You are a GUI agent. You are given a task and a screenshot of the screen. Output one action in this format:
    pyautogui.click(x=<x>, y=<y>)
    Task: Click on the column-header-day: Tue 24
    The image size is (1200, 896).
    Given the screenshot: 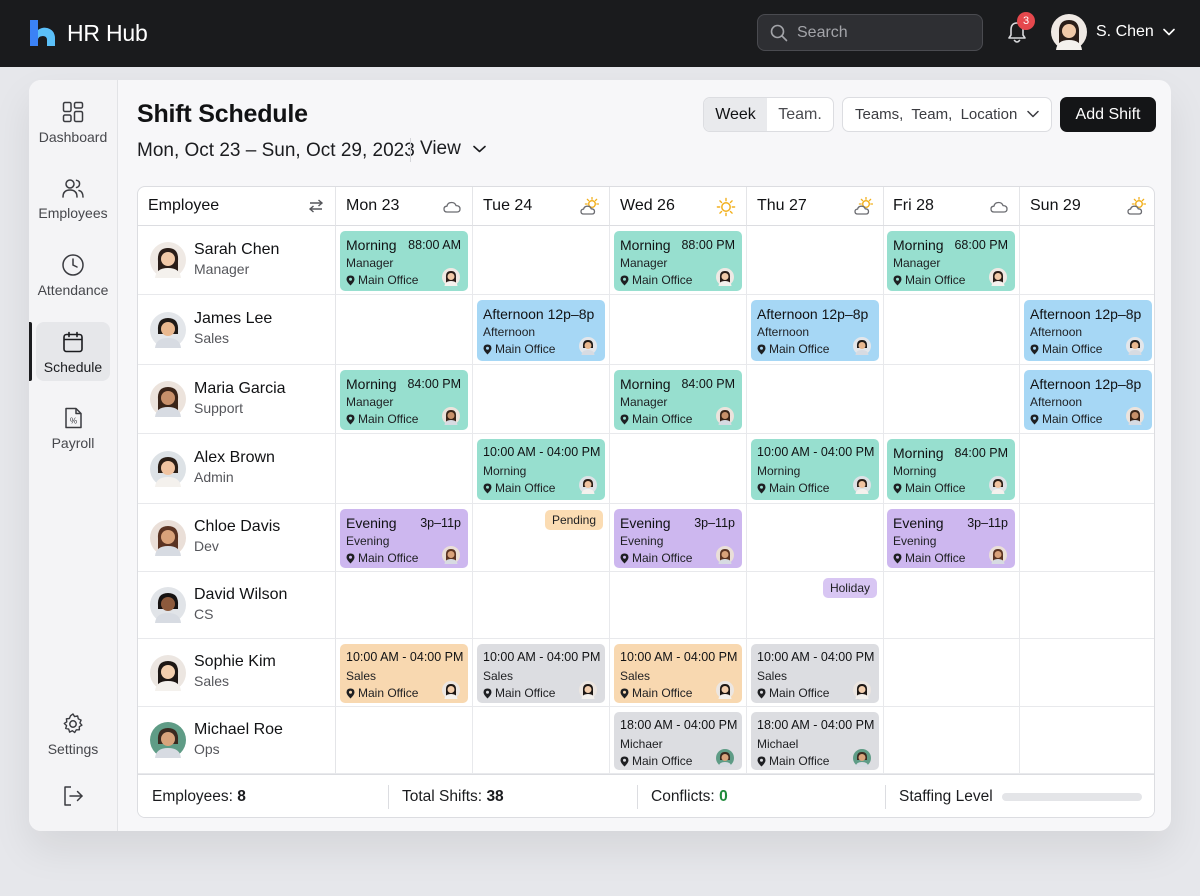 What is the action you would take?
    pyautogui.click(x=541, y=206)
    